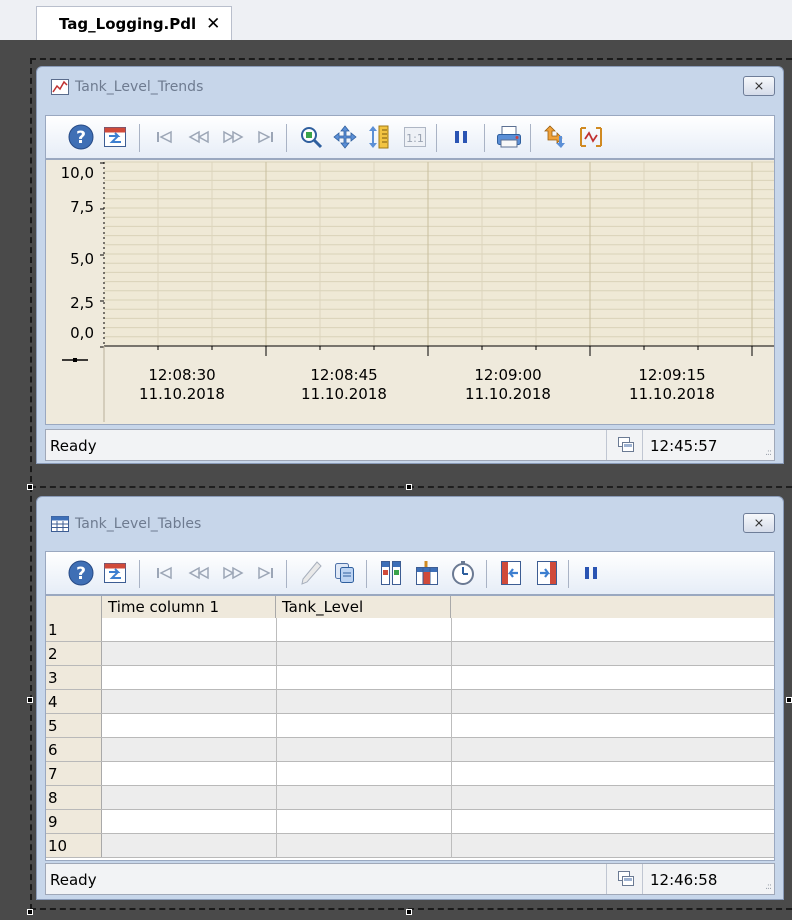 The image size is (792, 920). I want to click on row-number: 10, so click(74, 845).